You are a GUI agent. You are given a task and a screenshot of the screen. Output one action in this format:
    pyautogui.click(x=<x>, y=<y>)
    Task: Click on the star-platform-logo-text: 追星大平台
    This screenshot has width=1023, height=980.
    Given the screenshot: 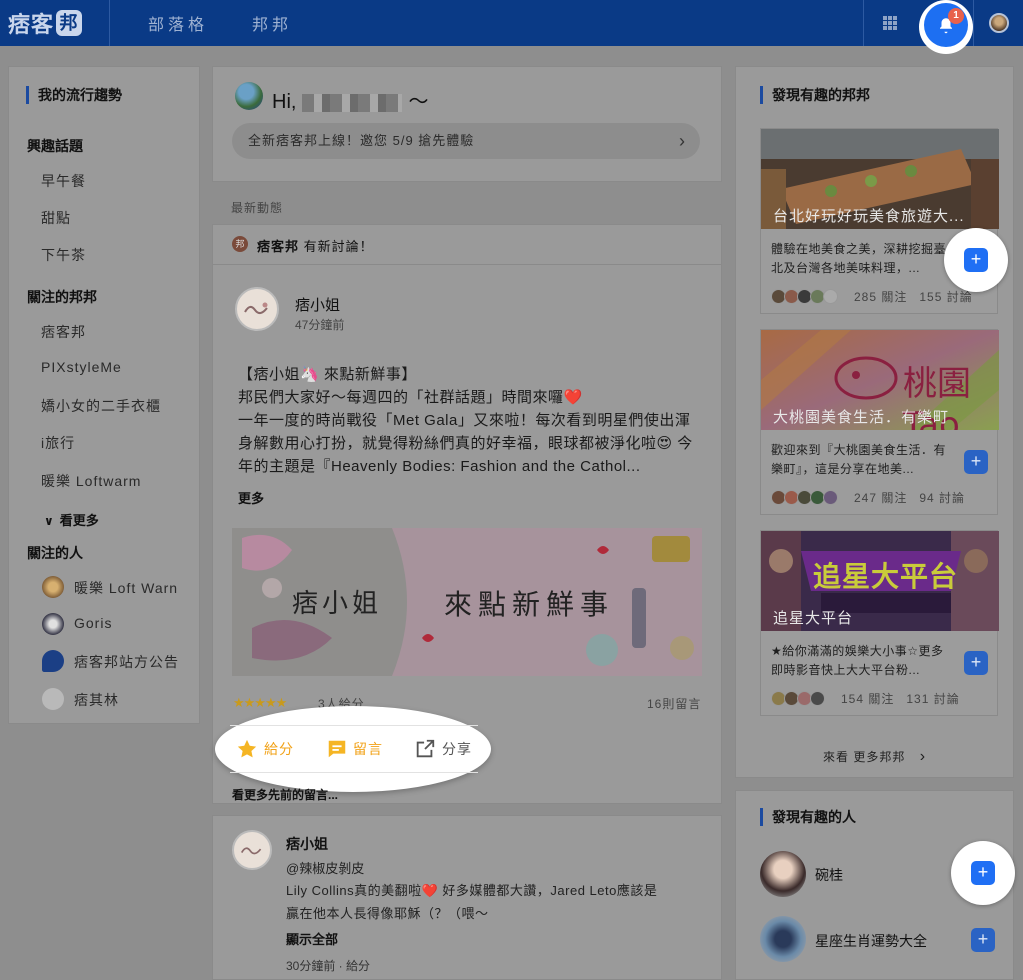 What is the action you would take?
    pyautogui.click(x=886, y=576)
    